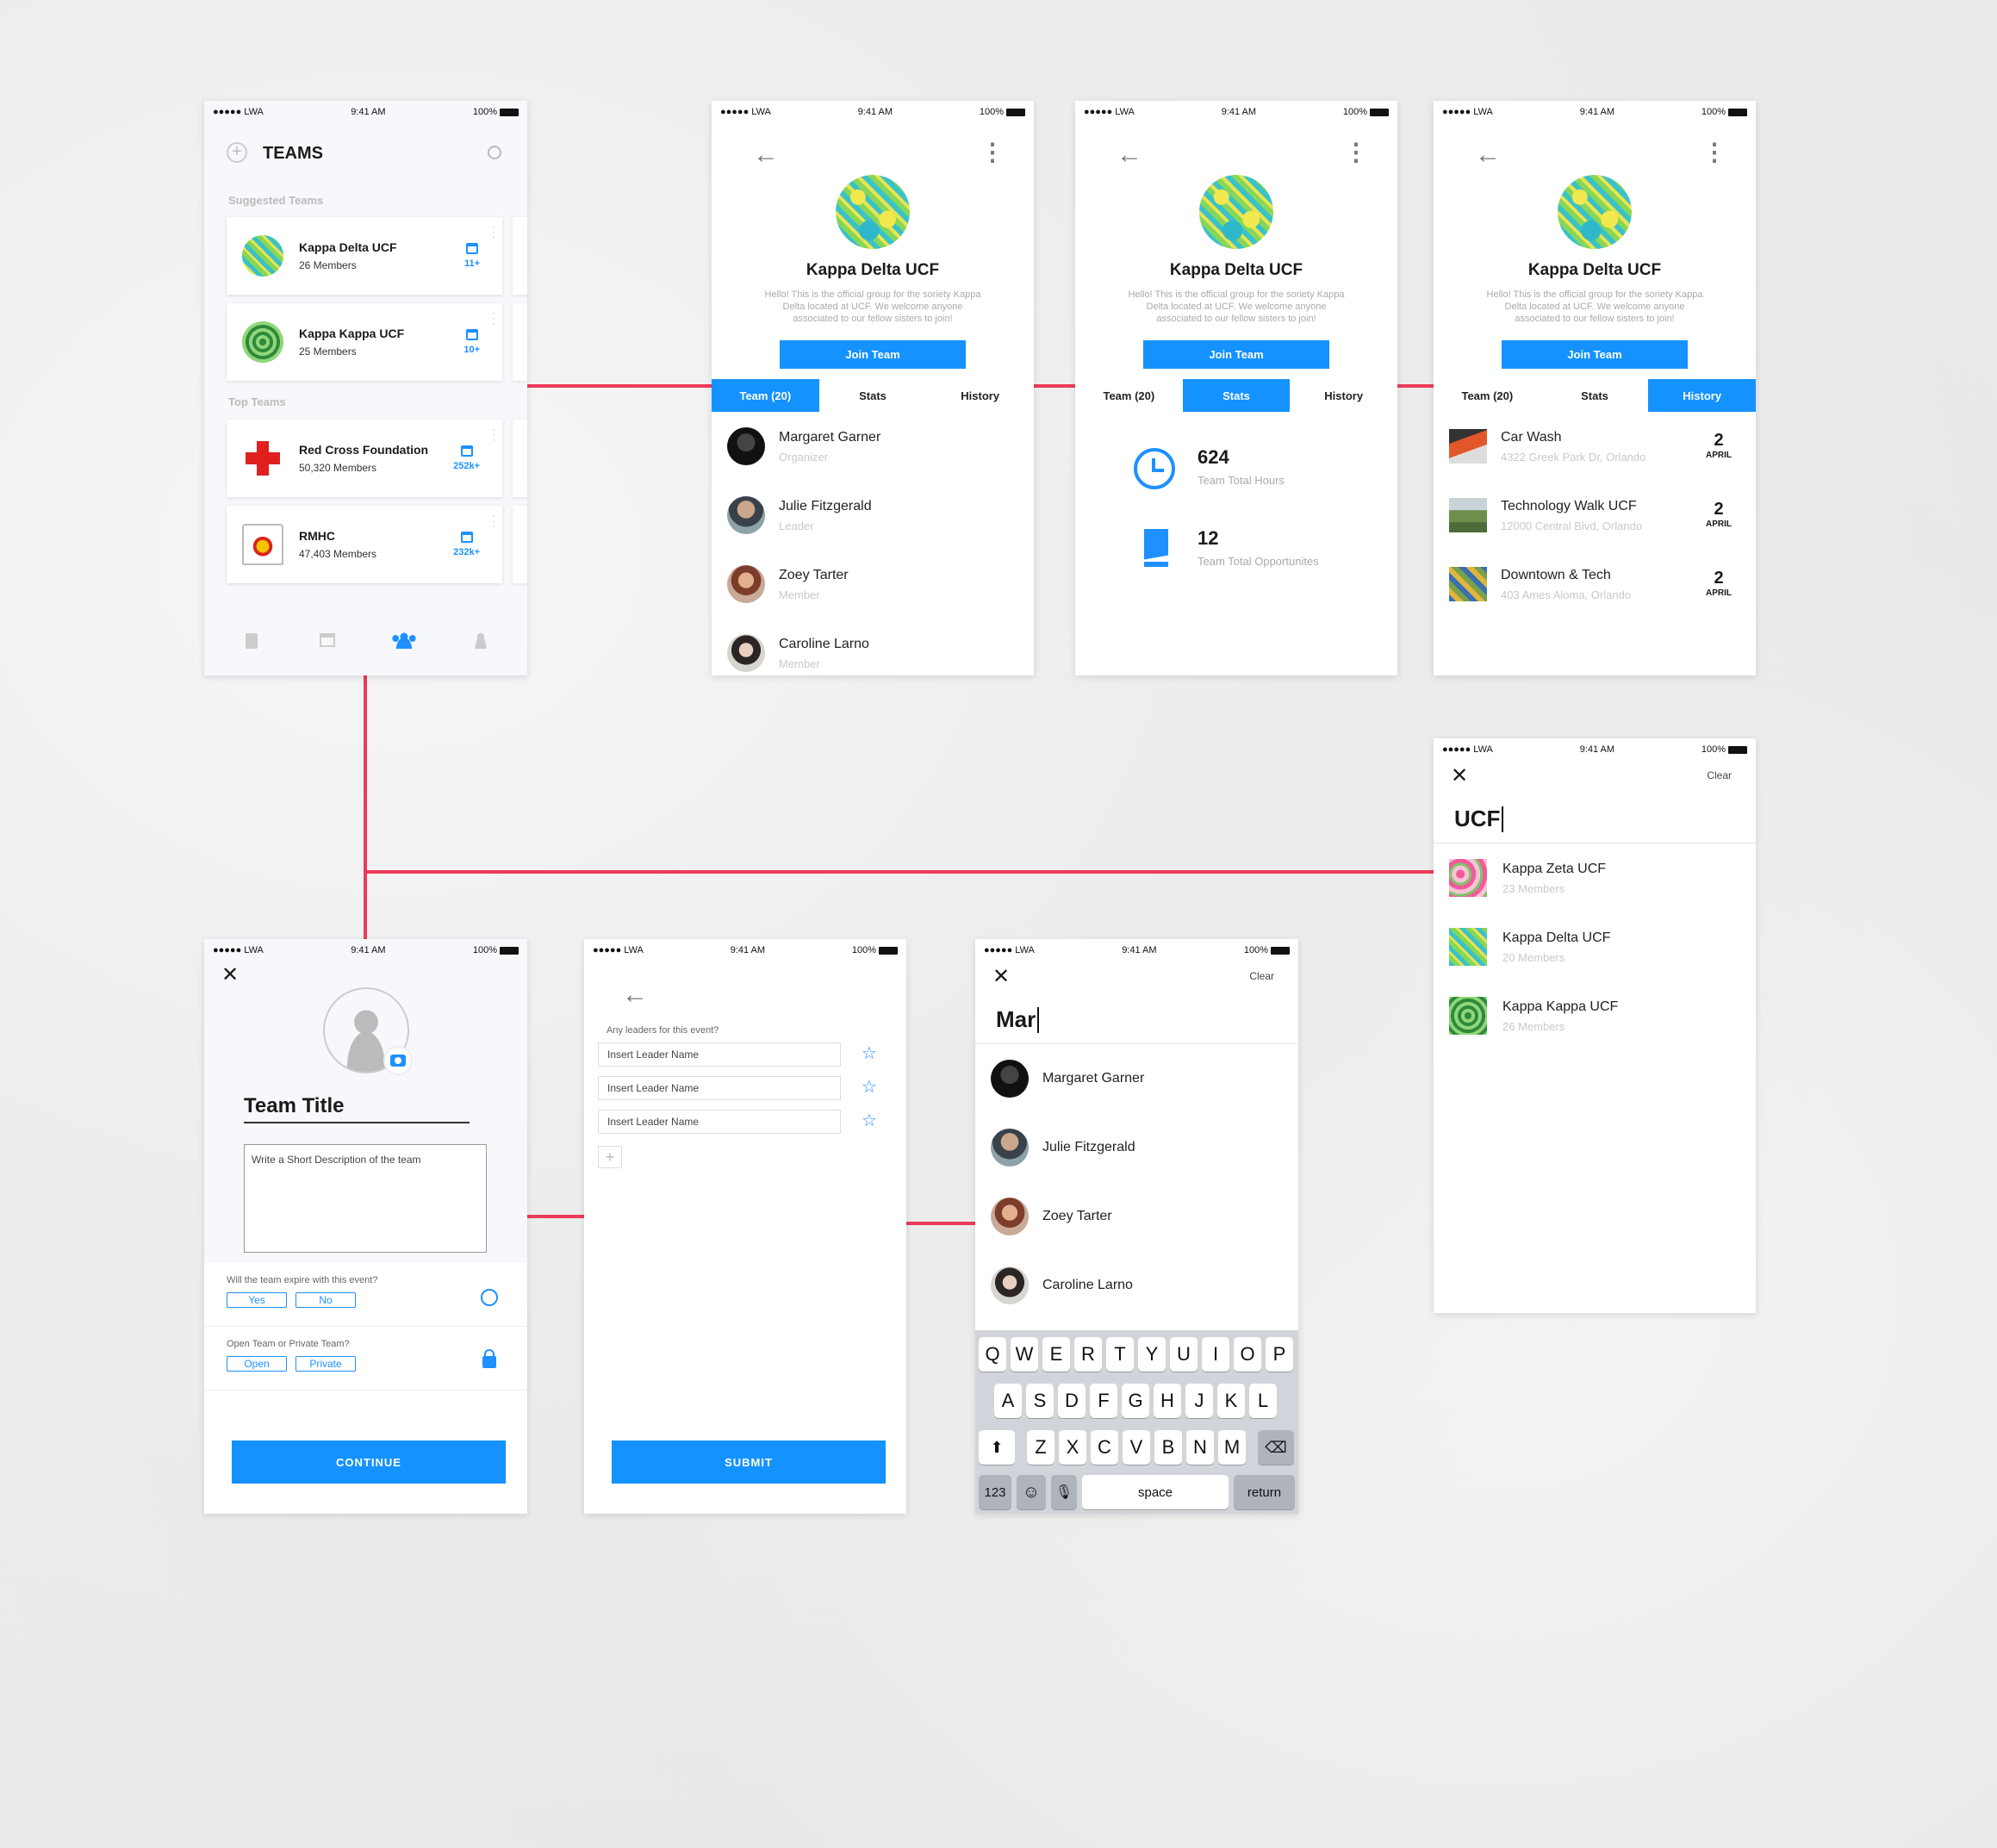 This screenshot has height=1848, width=1997. I want to click on key-v: V, so click(1136, 1448).